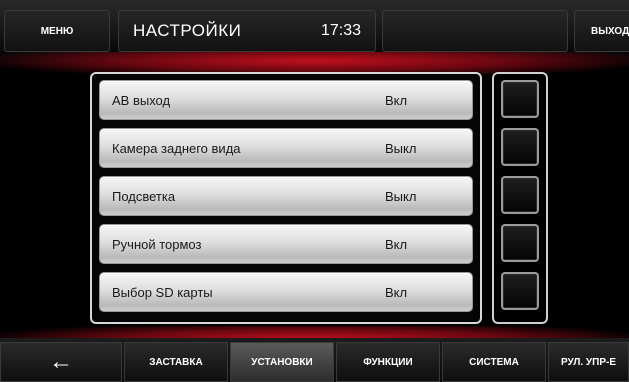 Image resolution: width=629 pixels, height=382 pixels. What do you see at coordinates (247, 31) in the screenshot?
I see `title-bar: НАСТРОЙКИ 17:33` at bounding box center [247, 31].